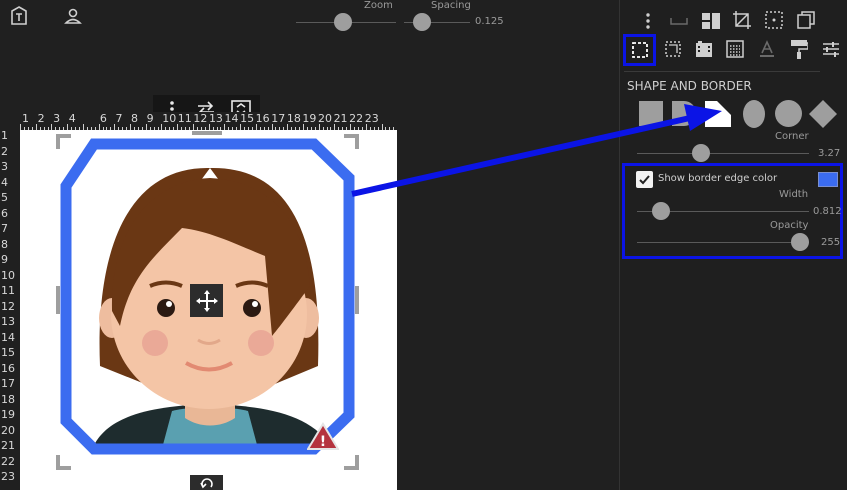 The image size is (847, 490). I want to click on opacity-value: 255, so click(831, 242).